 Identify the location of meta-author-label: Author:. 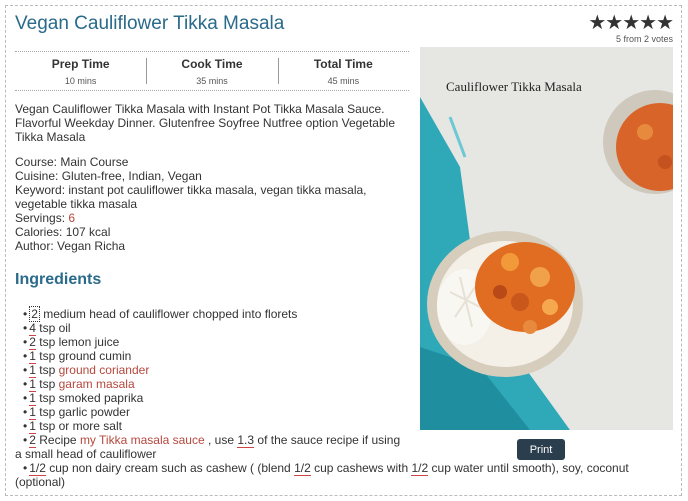
(34, 246).